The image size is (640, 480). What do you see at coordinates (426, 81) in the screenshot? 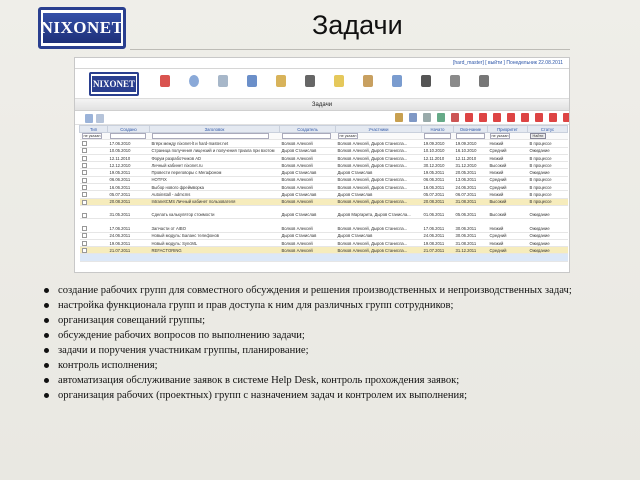
I see `phone-icon` at bounding box center [426, 81].